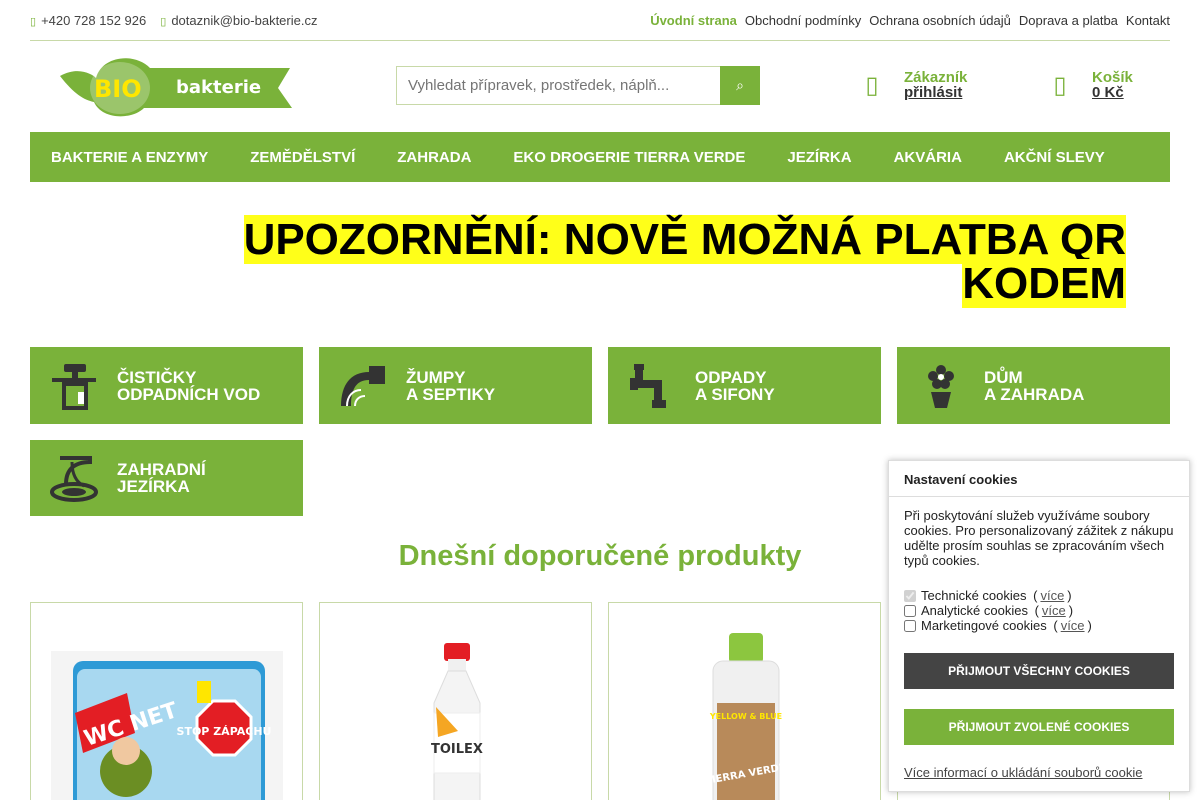 This screenshot has height=800, width=1200. I want to click on login-link: přihlásit, so click(935, 92).